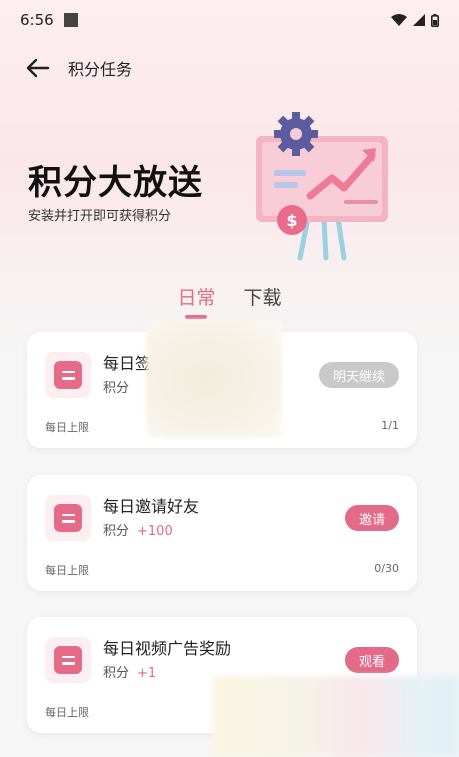 The height and width of the screenshot is (757, 459). I want to click on app-header: 积分任务, so click(229, 68).